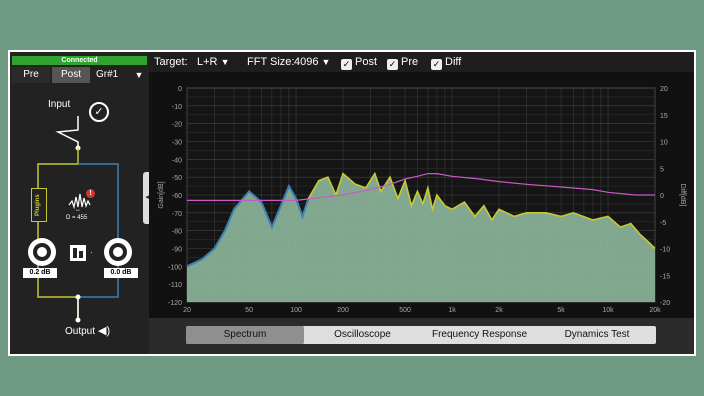 This screenshot has width=704, height=396. Describe the element at coordinates (682, 195) in the screenshot. I see `y2-axis-label: Diff[dB]` at that location.